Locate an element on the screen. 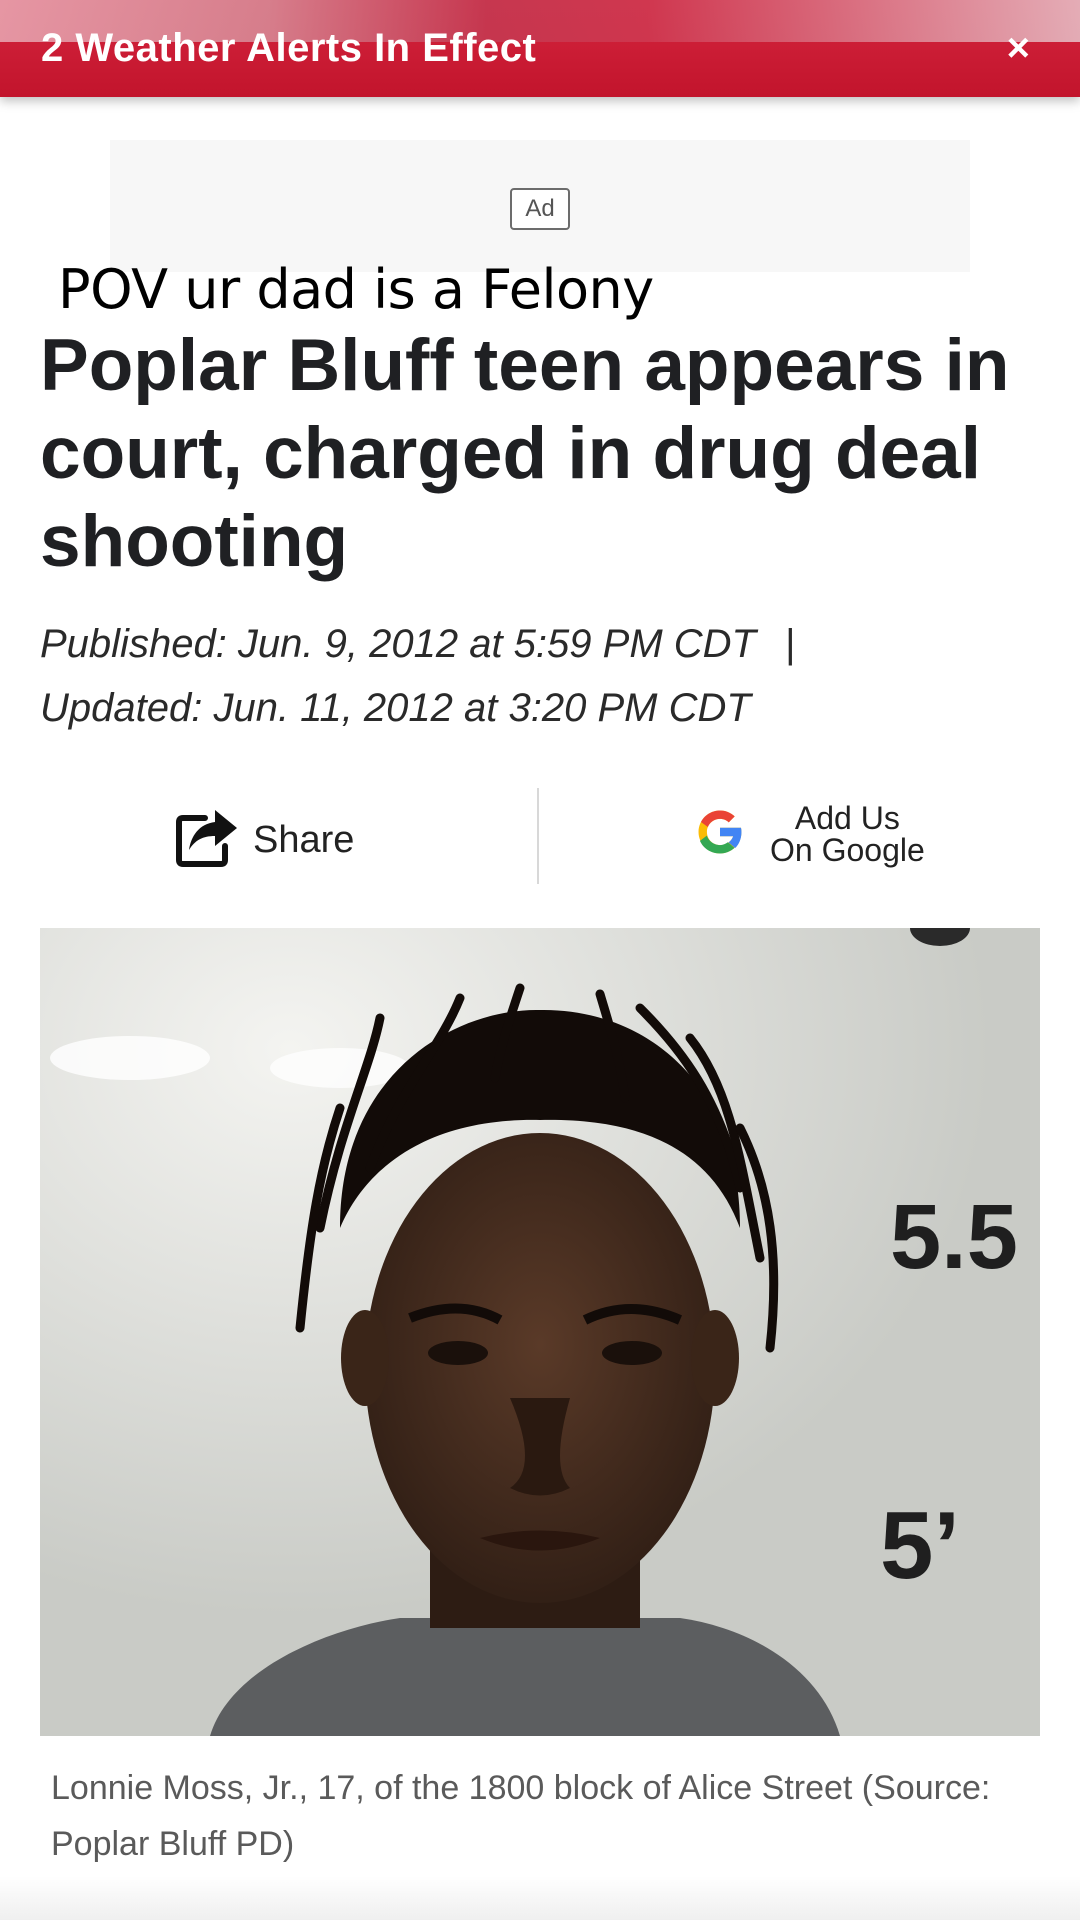 This screenshot has height=1920, width=1080. article-actions: Share Add Us On Google is located at coordinates (540, 836).